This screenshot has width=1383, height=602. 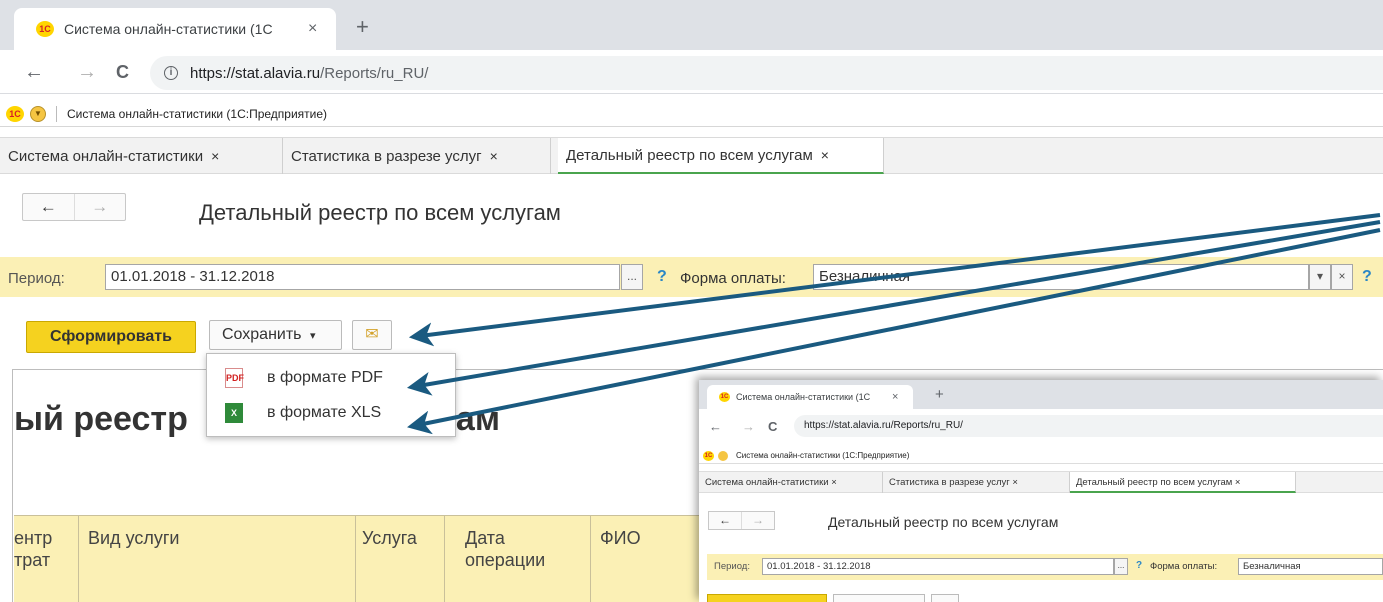 What do you see at coordinates (505, 549) in the screenshot?
I see `column-header-operation-date: Дата операции` at bounding box center [505, 549].